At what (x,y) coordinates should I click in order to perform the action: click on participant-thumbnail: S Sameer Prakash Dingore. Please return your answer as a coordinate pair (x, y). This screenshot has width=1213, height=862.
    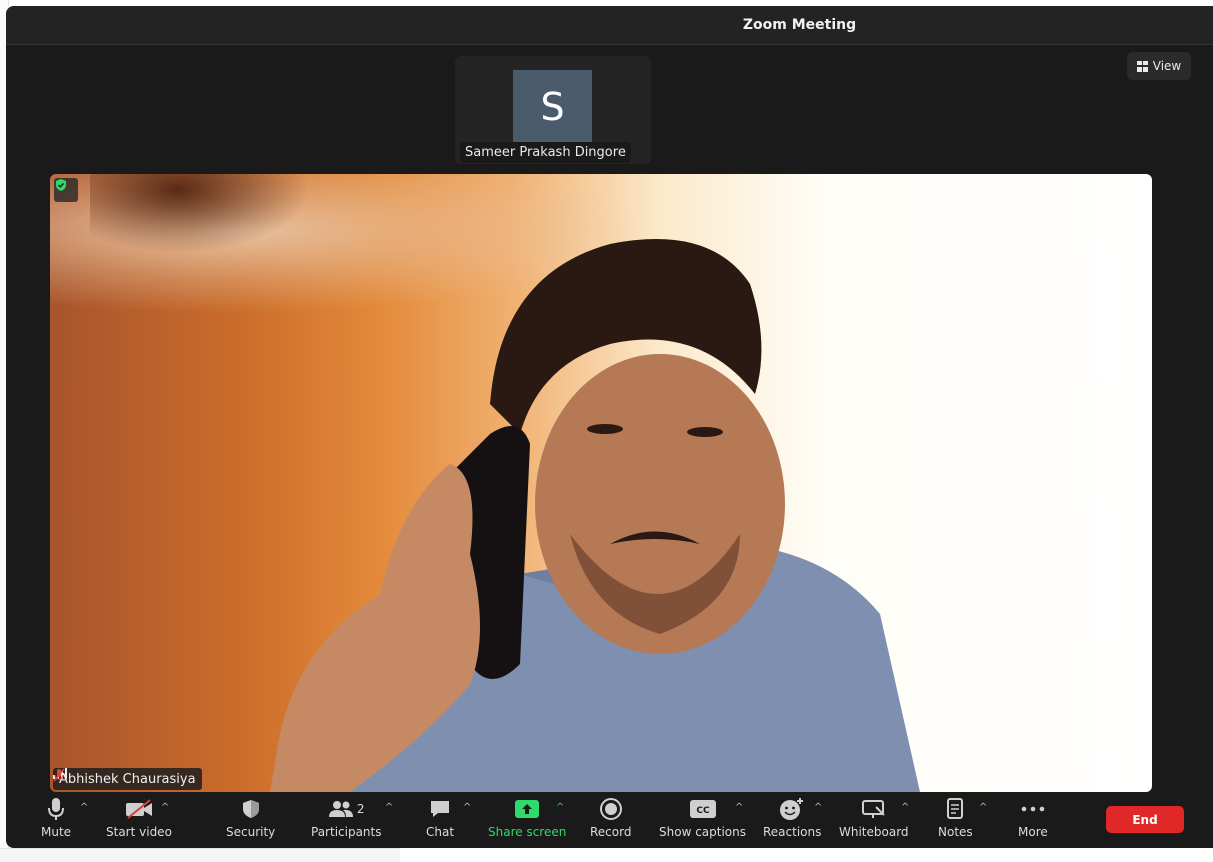
    Looking at the image, I should click on (553, 110).